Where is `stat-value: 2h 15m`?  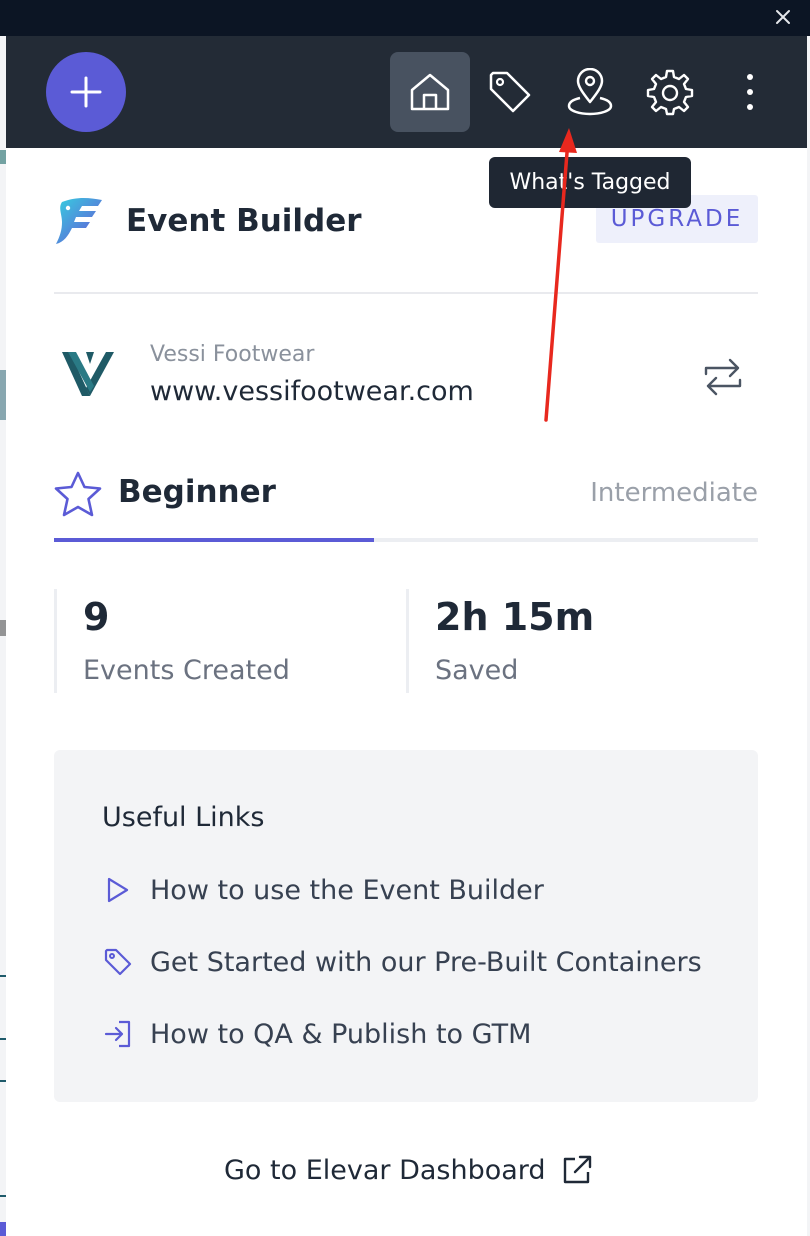
stat-value: 2h 15m is located at coordinates (515, 617).